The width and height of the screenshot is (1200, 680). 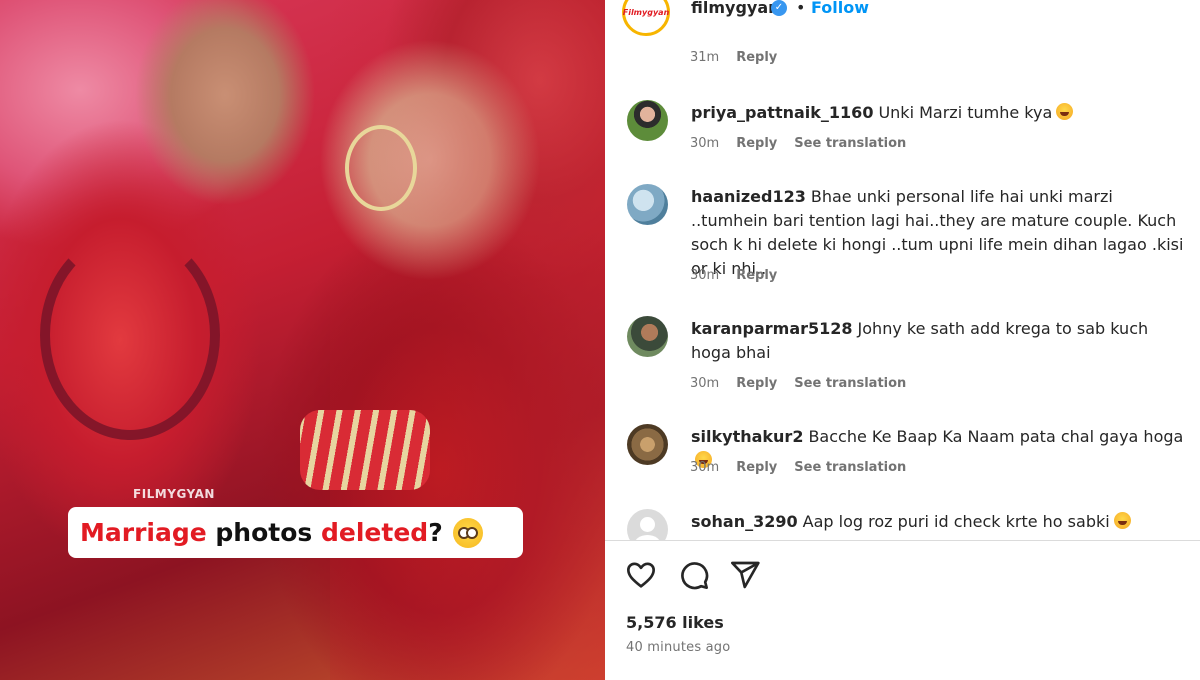 What do you see at coordinates (435, 532) in the screenshot?
I see `caption-question-mark: ?` at bounding box center [435, 532].